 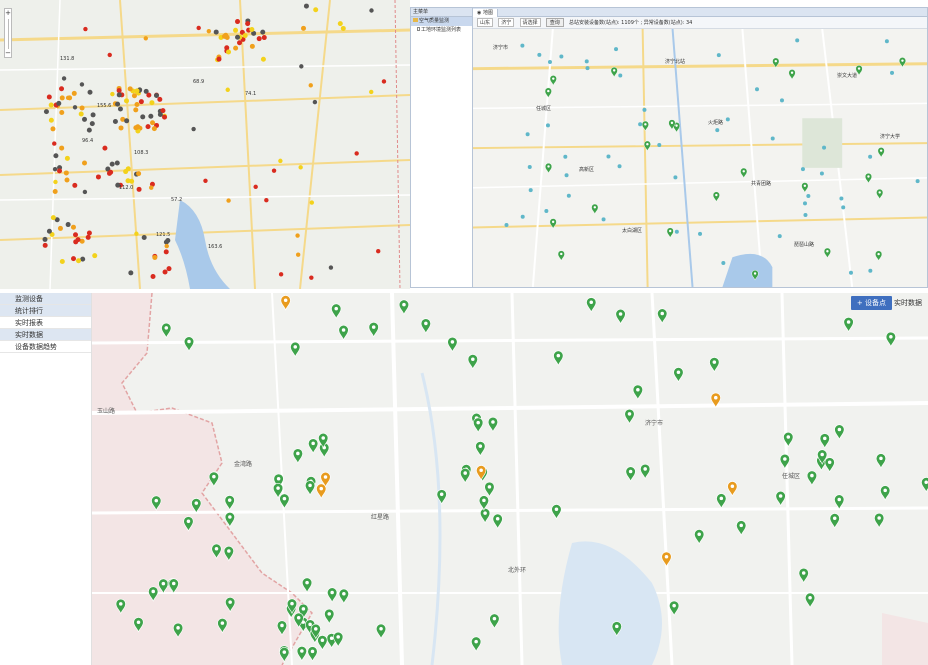 I want to click on sidebar-item-realtime: 实时数据, so click(x=45, y=335).